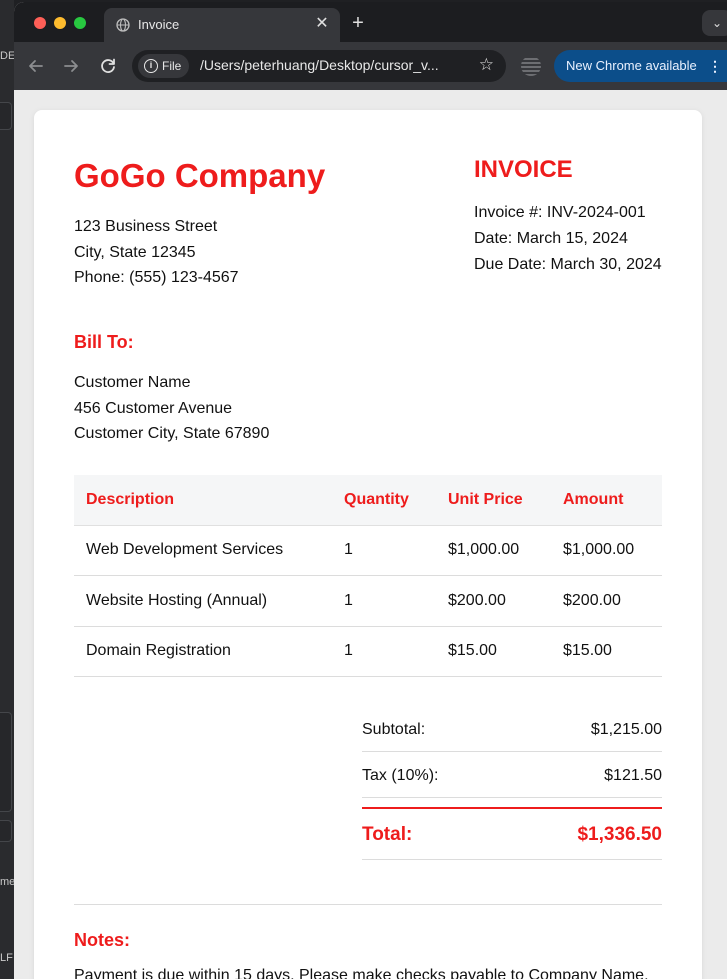 This screenshot has width=727, height=979. Describe the element at coordinates (7, 489) in the screenshot. I see `background-window-edge: DE me LF` at that location.